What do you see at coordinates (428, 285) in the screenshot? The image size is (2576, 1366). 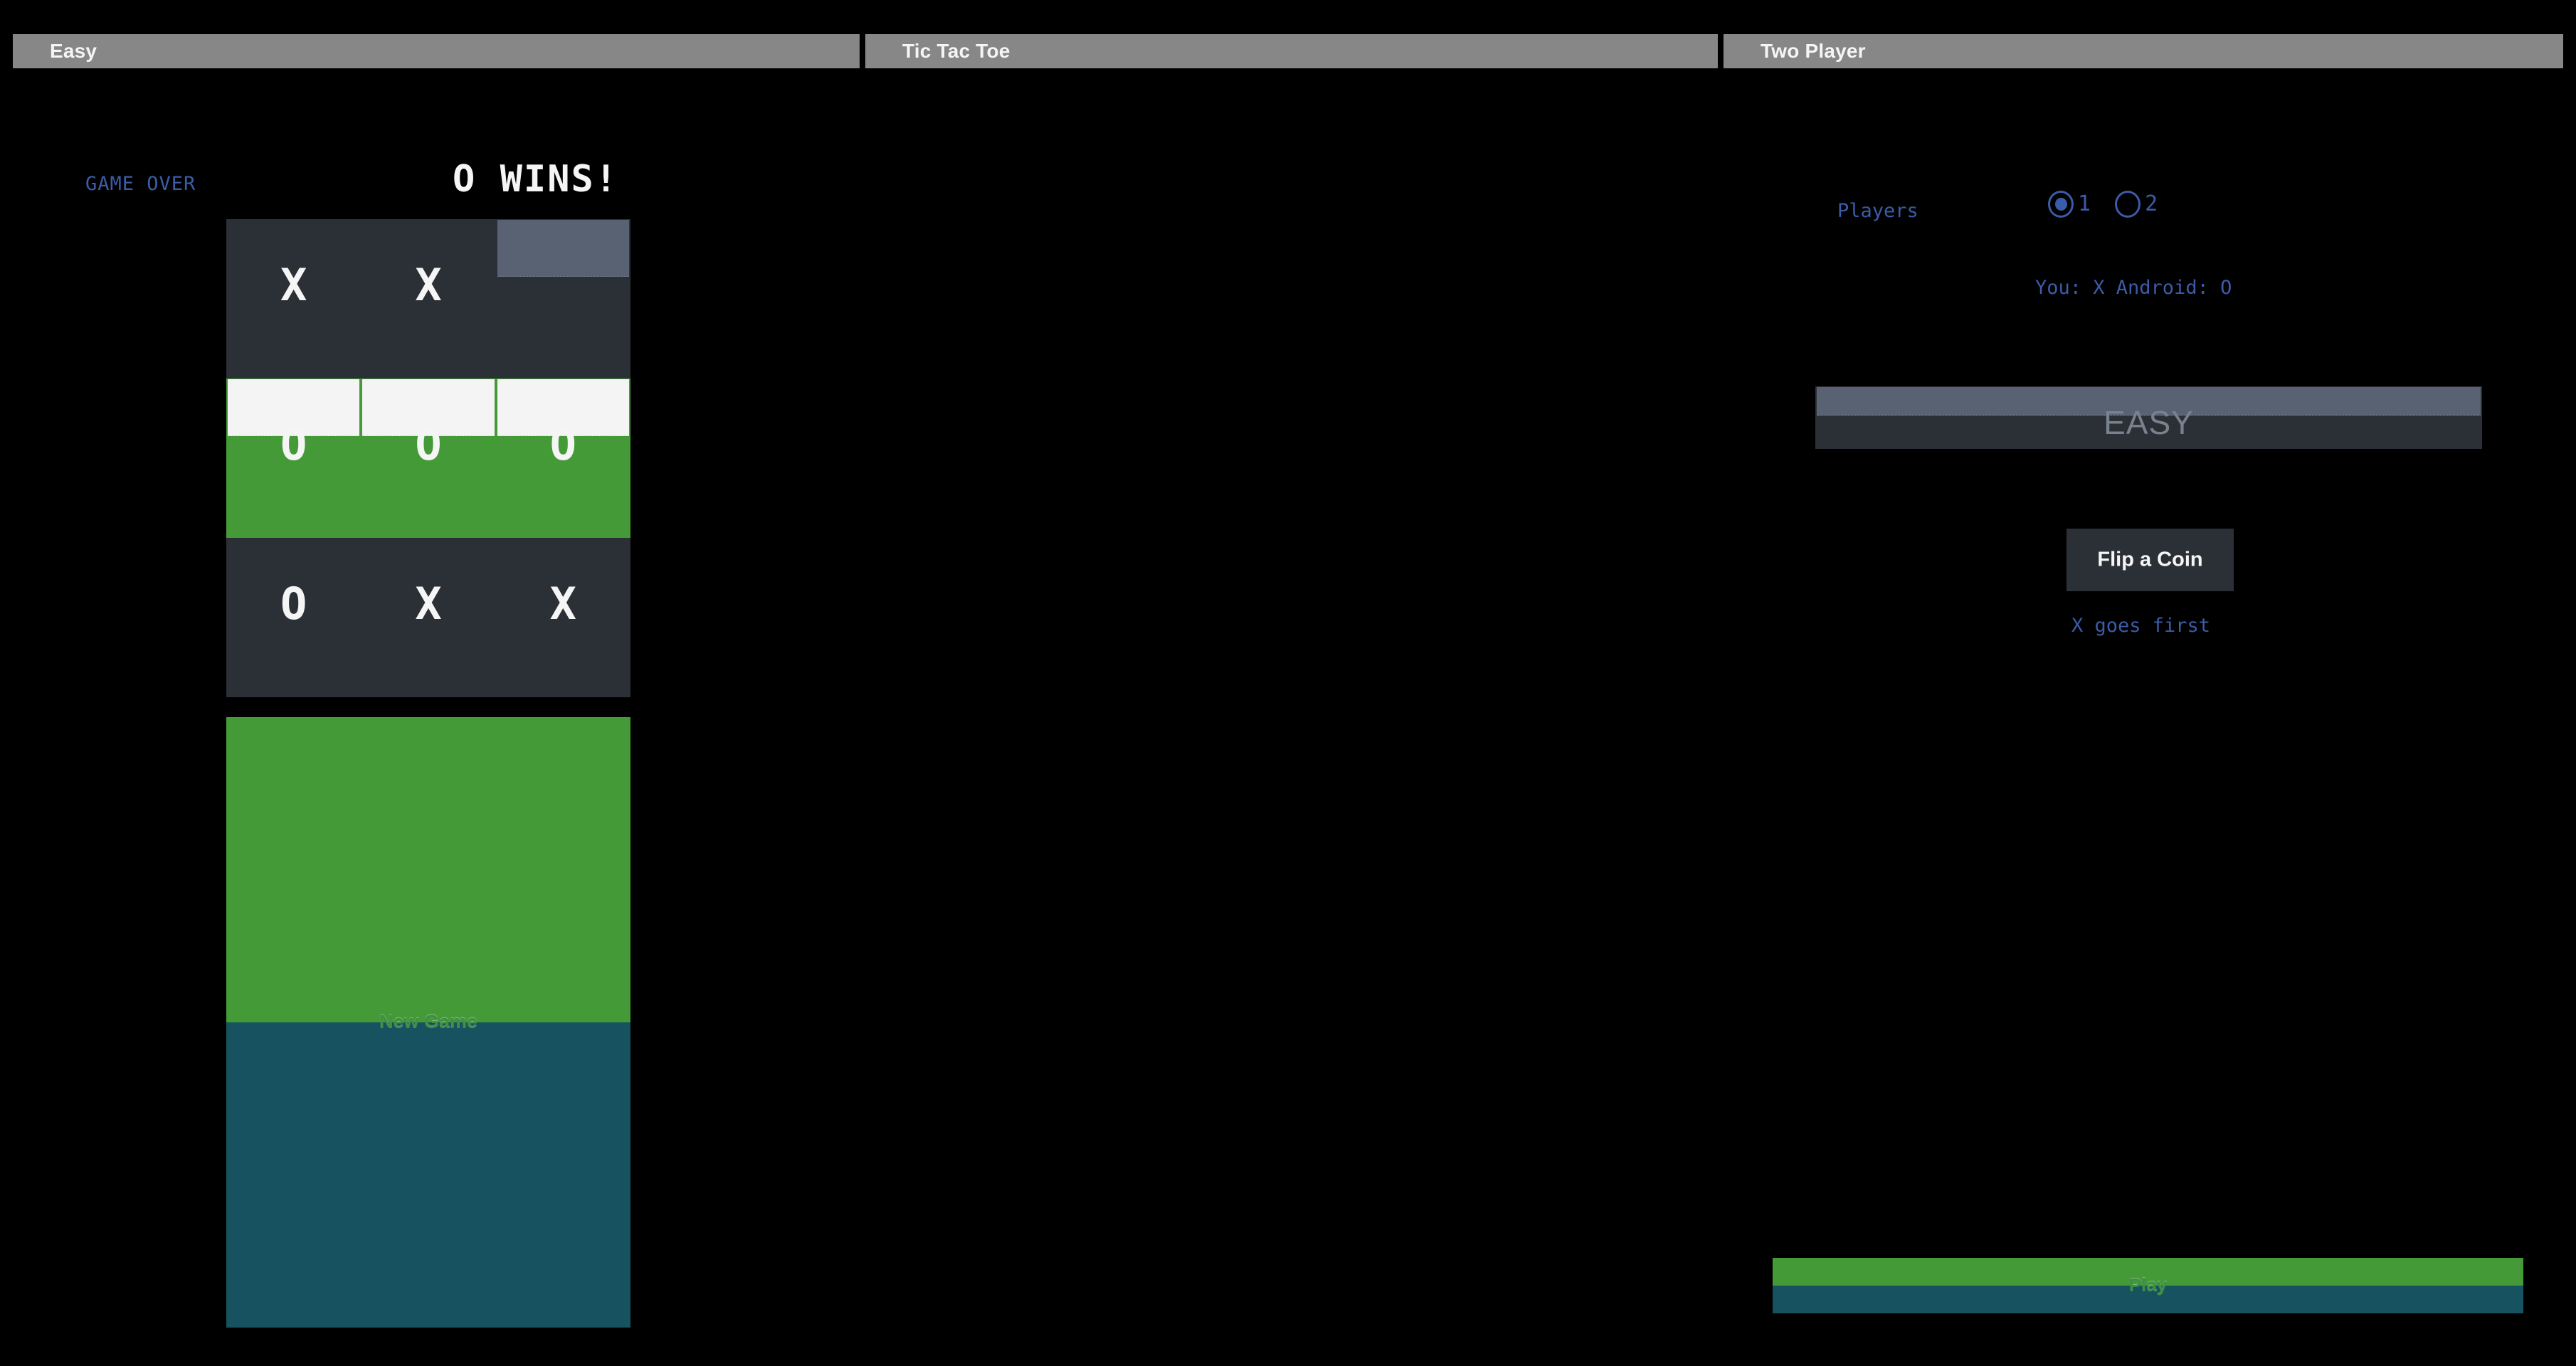 I see `cell-mark-1: X` at bounding box center [428, 285].